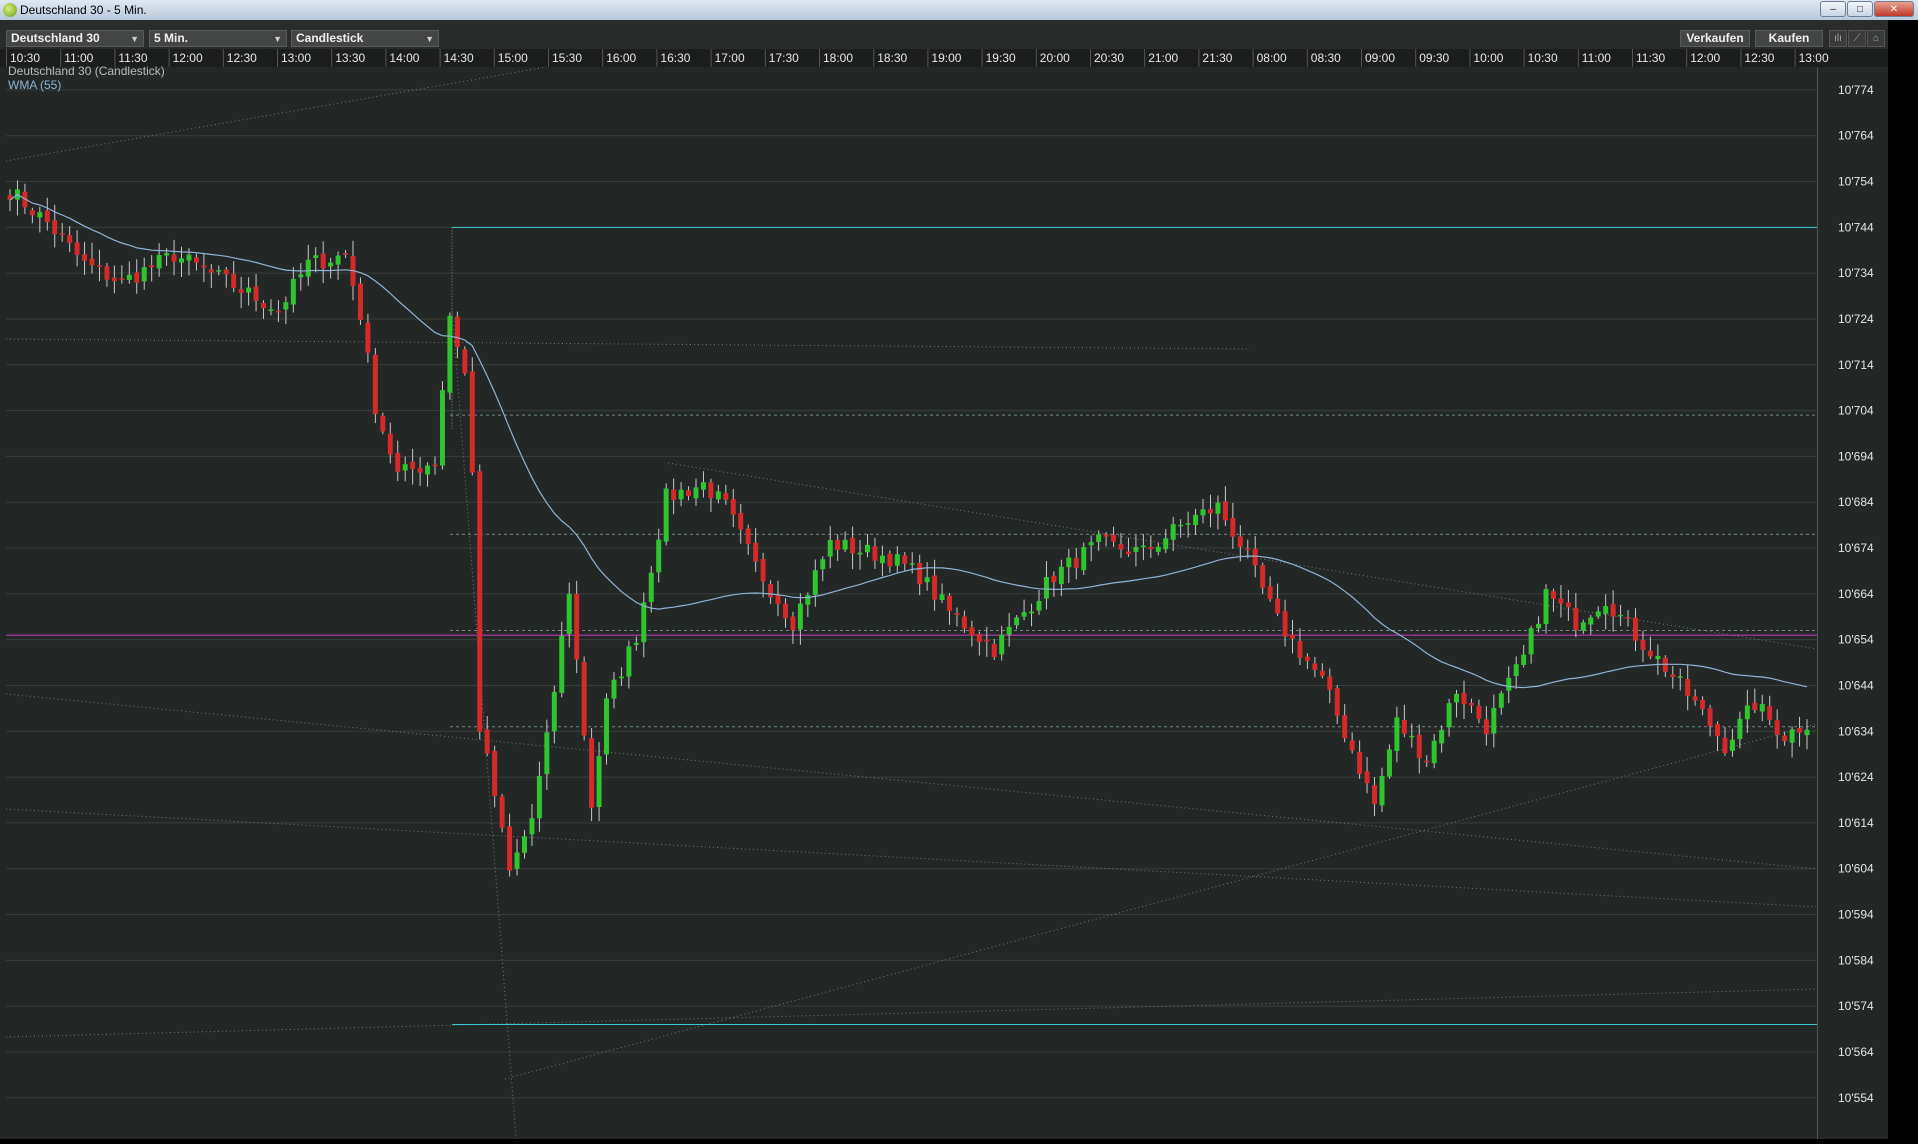 Image resolution: width=1918 pixels, height=1144 pixels. I want to click on y-tick-label: 10'654, so click(1856, 640).